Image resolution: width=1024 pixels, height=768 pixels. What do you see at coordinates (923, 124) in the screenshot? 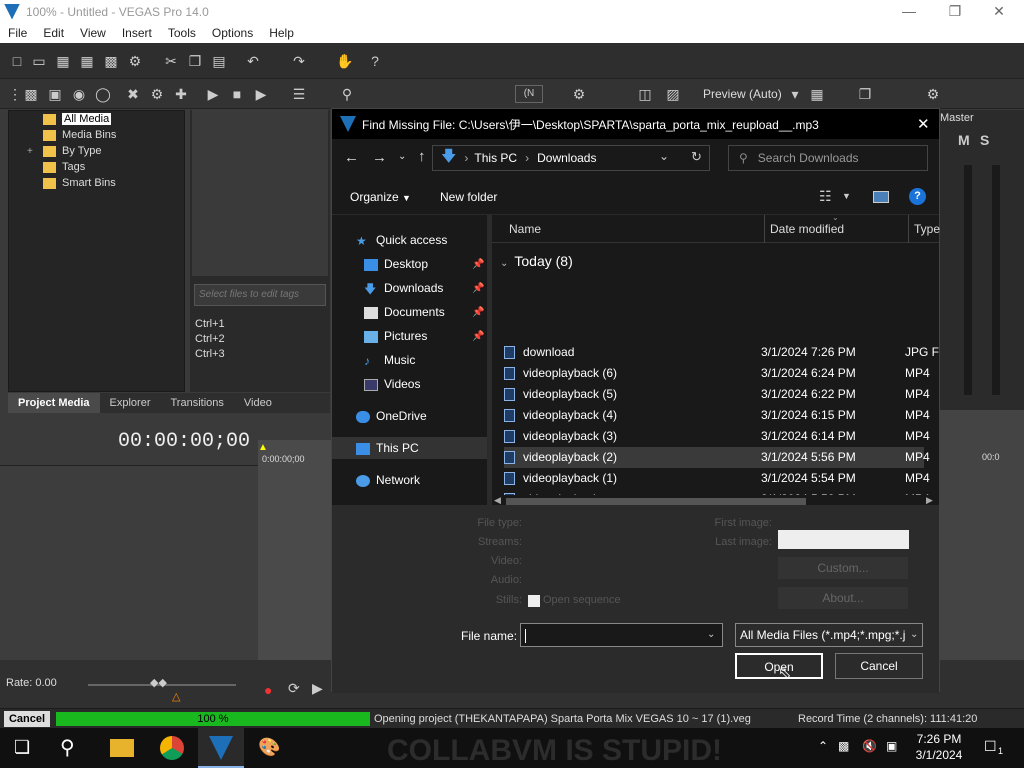
I see `dialog-close-icon: ✕` at bounding box center [923, 124].